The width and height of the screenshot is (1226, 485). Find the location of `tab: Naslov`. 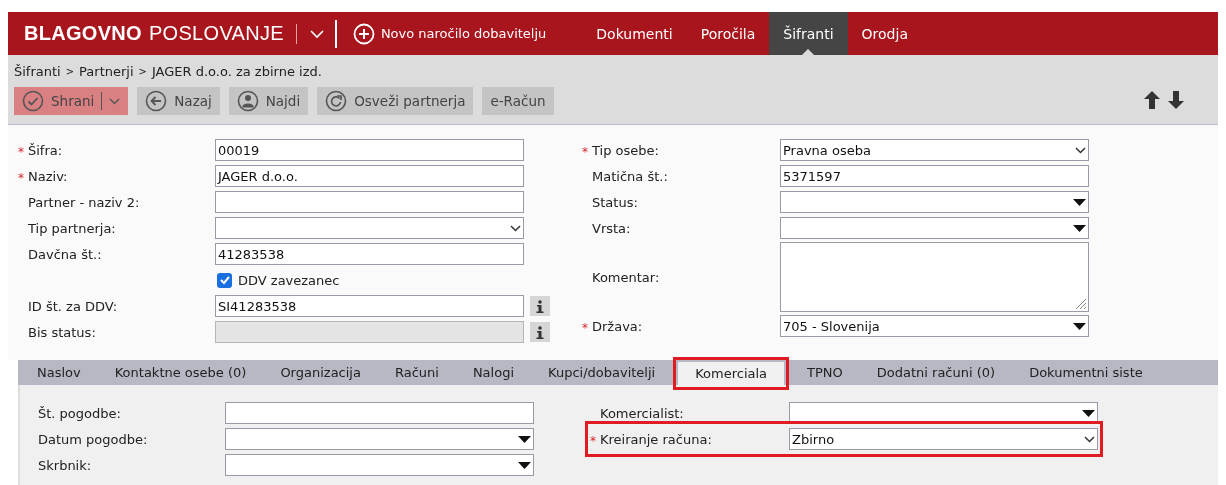

tab: Naslov is located at coordinates (59, 372).